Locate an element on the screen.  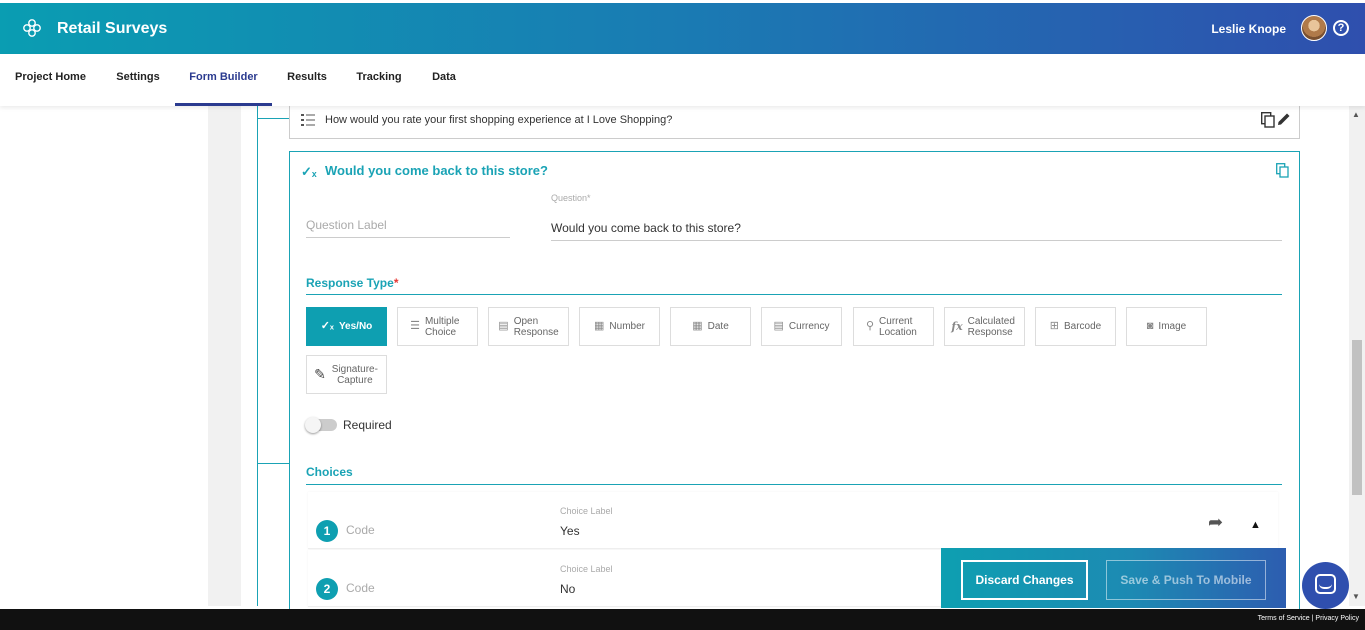
footer: Terms of Service | Privacy Policy is located at coordinates (682, 619).